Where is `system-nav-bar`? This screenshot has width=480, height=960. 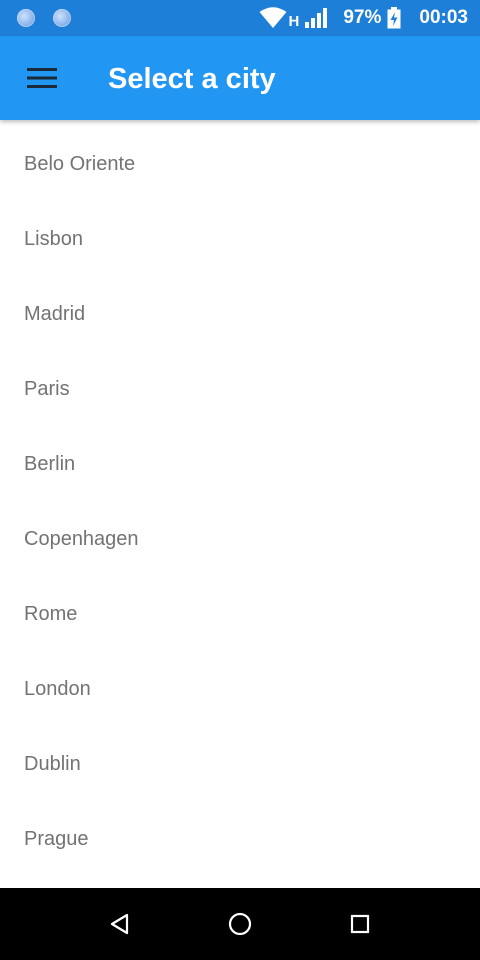 system-nav-bar is located at coordinates (240, 924).